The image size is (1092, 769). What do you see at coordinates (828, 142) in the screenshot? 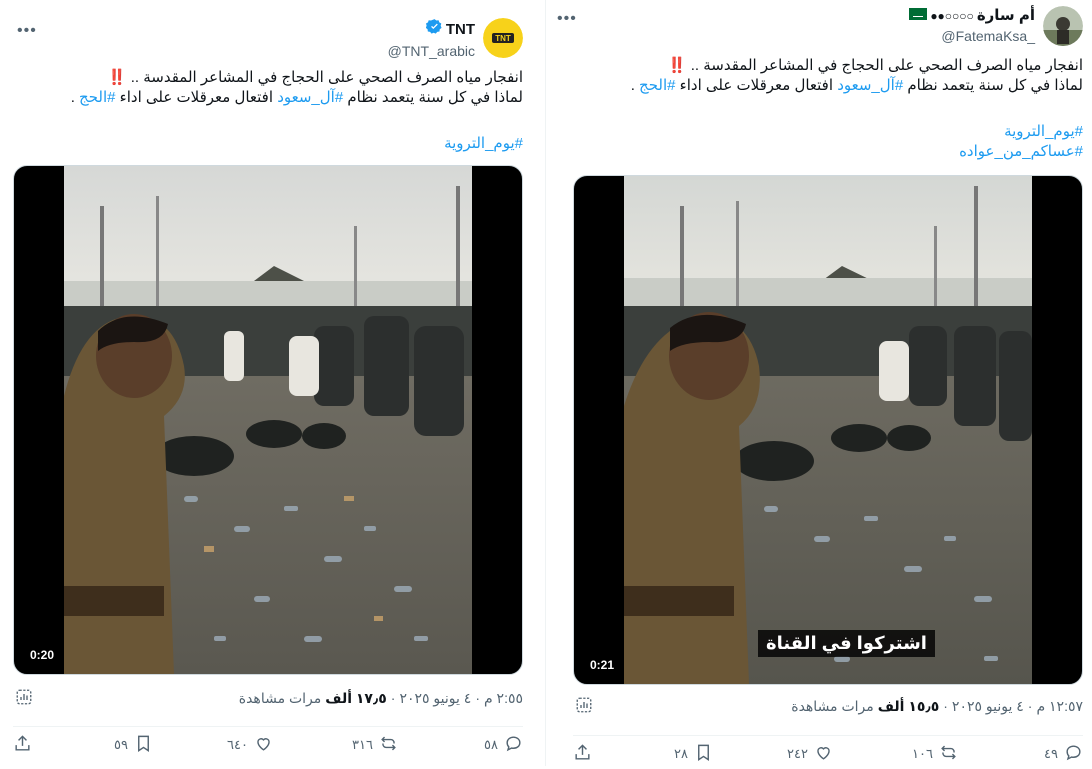
I see `hashtag-list: #يوم_التروية #عساكم_من_عواده` at bounding box center [828, 142].